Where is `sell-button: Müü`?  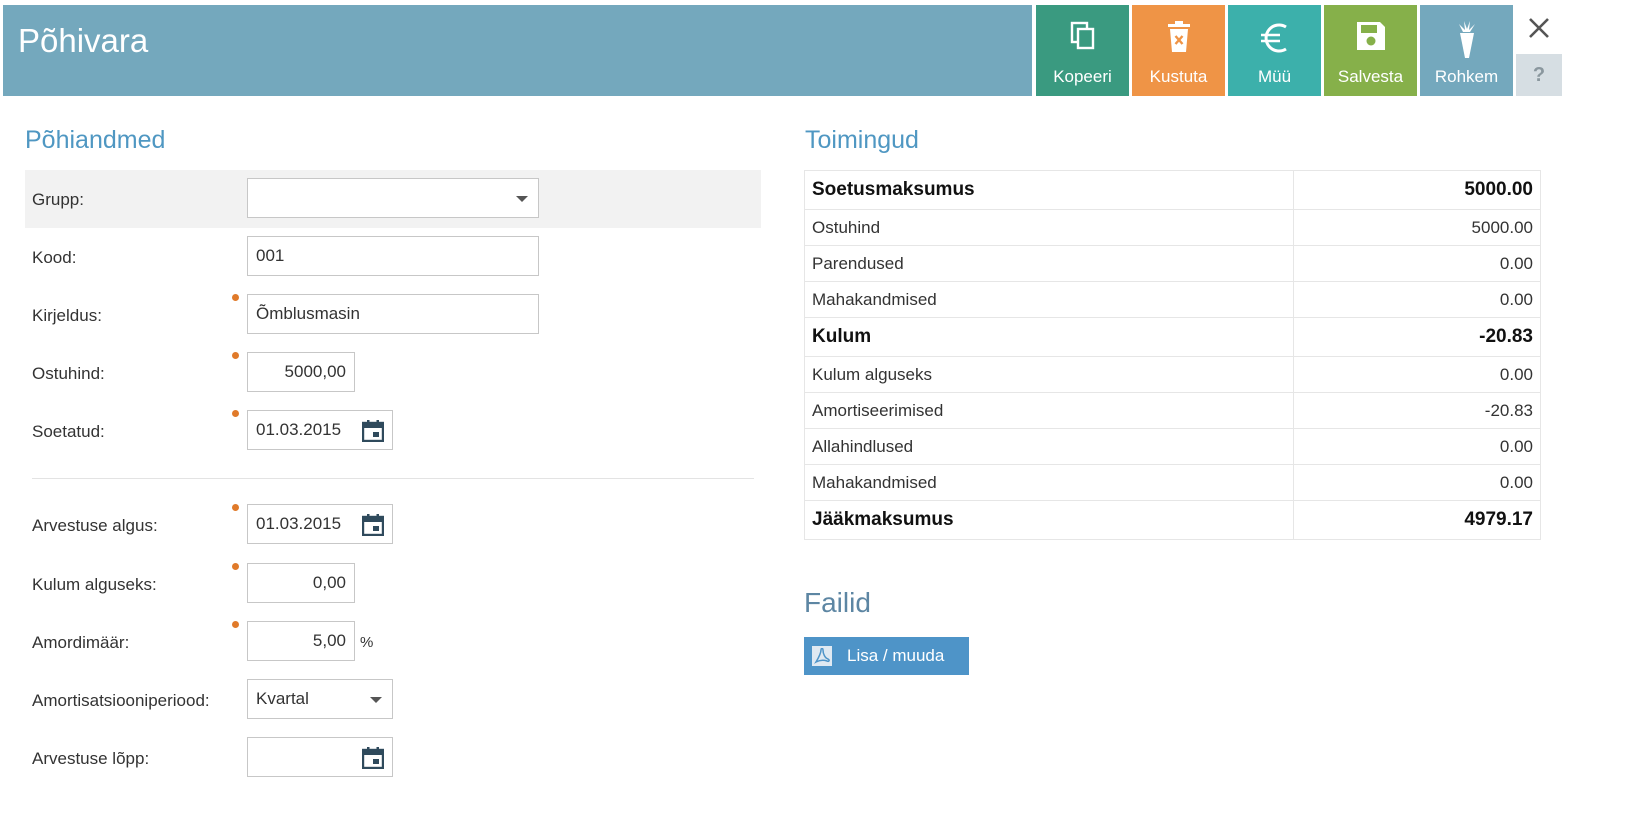 sell-button: Müü is located at coordinates (1274, 50).